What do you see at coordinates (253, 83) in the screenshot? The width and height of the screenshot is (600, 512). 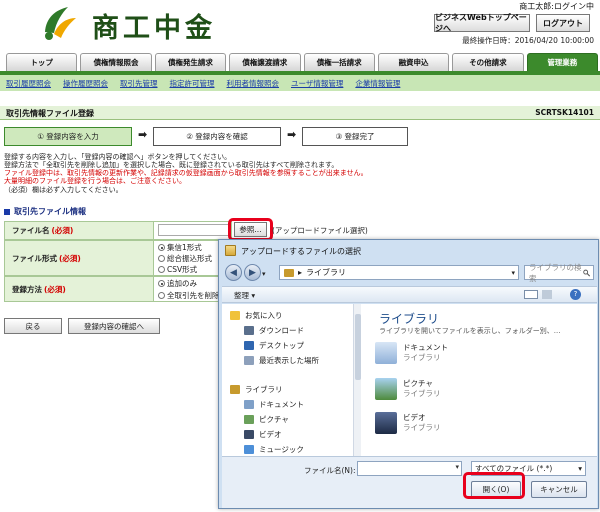 I see `subnav-user-info-inquiry: 利用者情報照会` at bounding box center [253, 83].